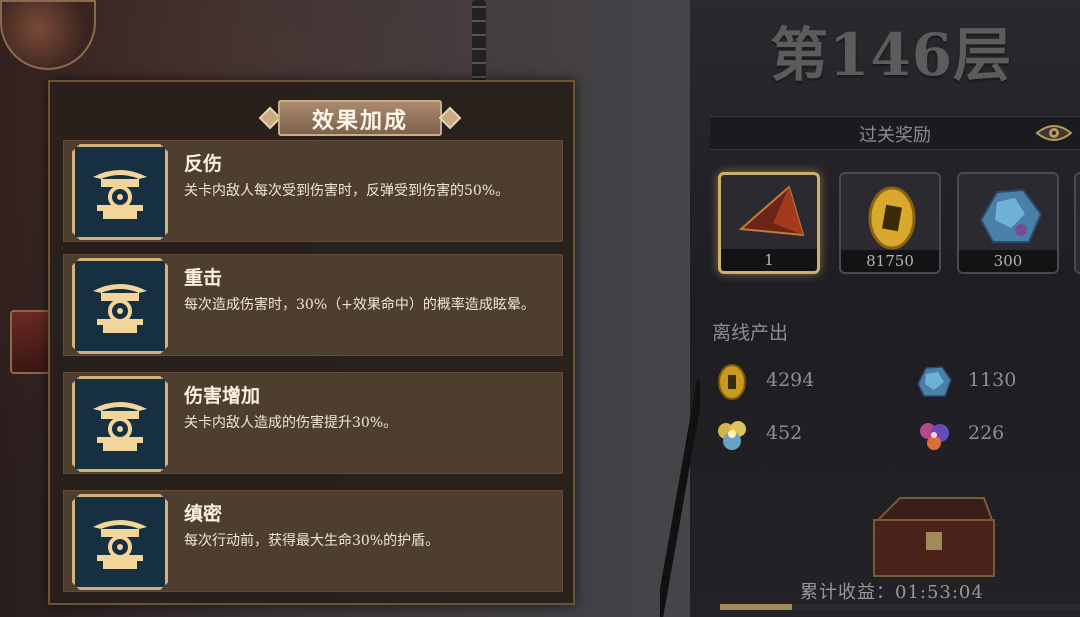 The image size is (1080, 617). Describe the element at coordinates (892, 592) in the screenshot. I see `earnings-label: 累计收益：01:53:04` at that location.